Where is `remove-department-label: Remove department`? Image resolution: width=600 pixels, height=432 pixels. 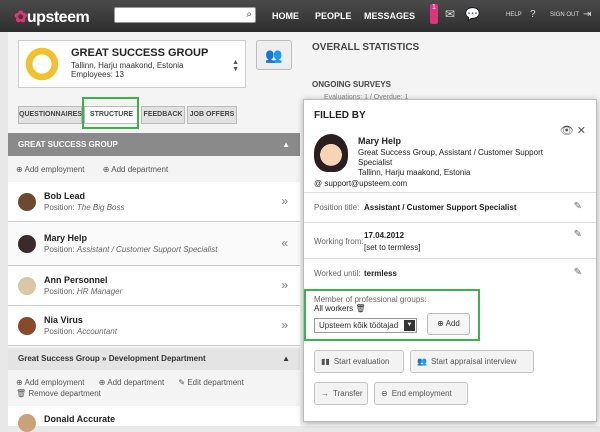
remove-department-label: Remove department is located at coordinates (64, 393).